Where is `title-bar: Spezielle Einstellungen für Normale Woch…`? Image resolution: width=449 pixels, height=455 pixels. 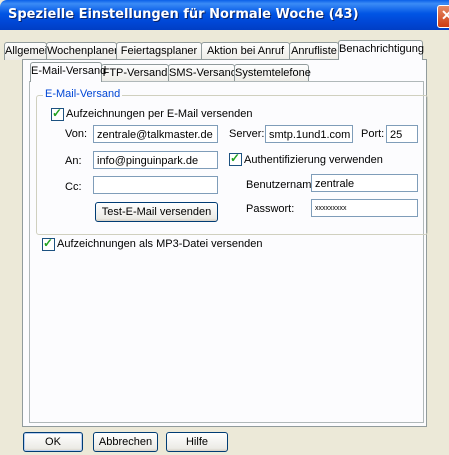 title-bar: Spezielle Einstellungen für Normale Woch… is located at coordinates (224, 15).